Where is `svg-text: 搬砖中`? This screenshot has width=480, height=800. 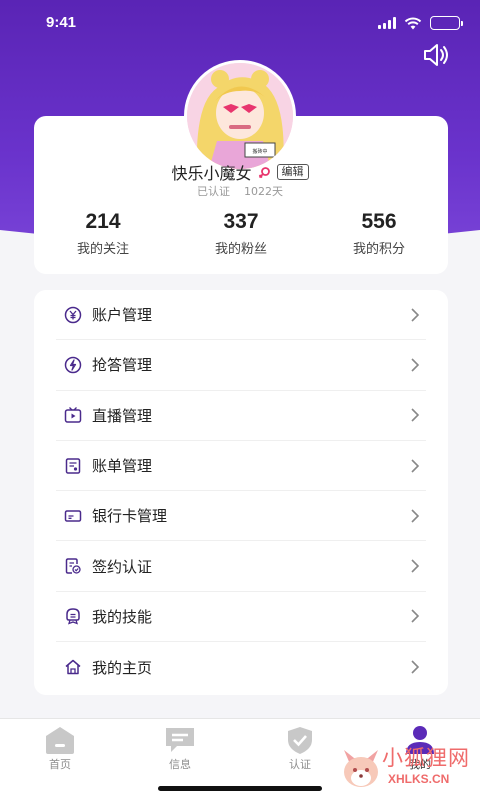 svg-text: 搬砖中 is located at coordinates (259, 151).